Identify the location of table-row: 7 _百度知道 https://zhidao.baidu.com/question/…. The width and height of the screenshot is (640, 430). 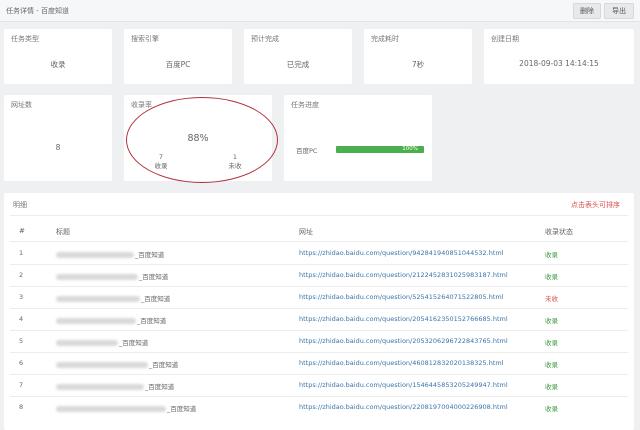
(319, 385).